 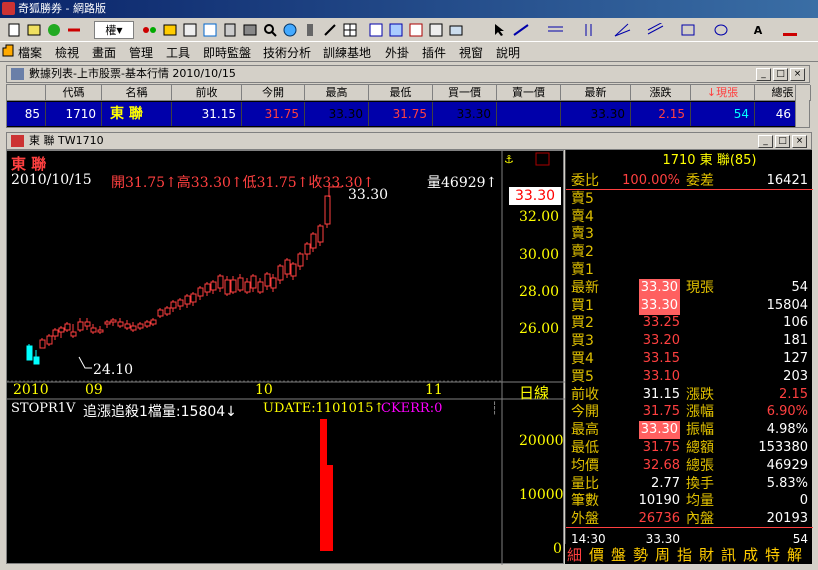 I want to click on clipboard-icon, so click(x=229, y=30).